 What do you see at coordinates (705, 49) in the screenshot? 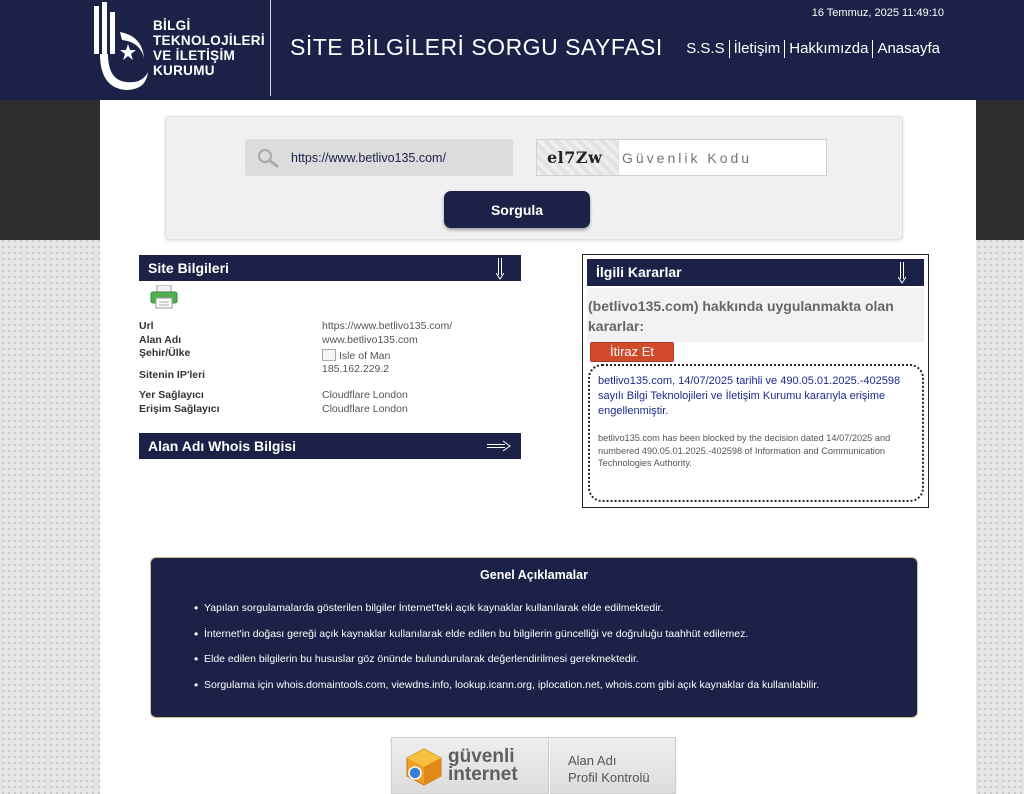
I see `nav-sss: S.S.S` at bounding box center [705, 49].